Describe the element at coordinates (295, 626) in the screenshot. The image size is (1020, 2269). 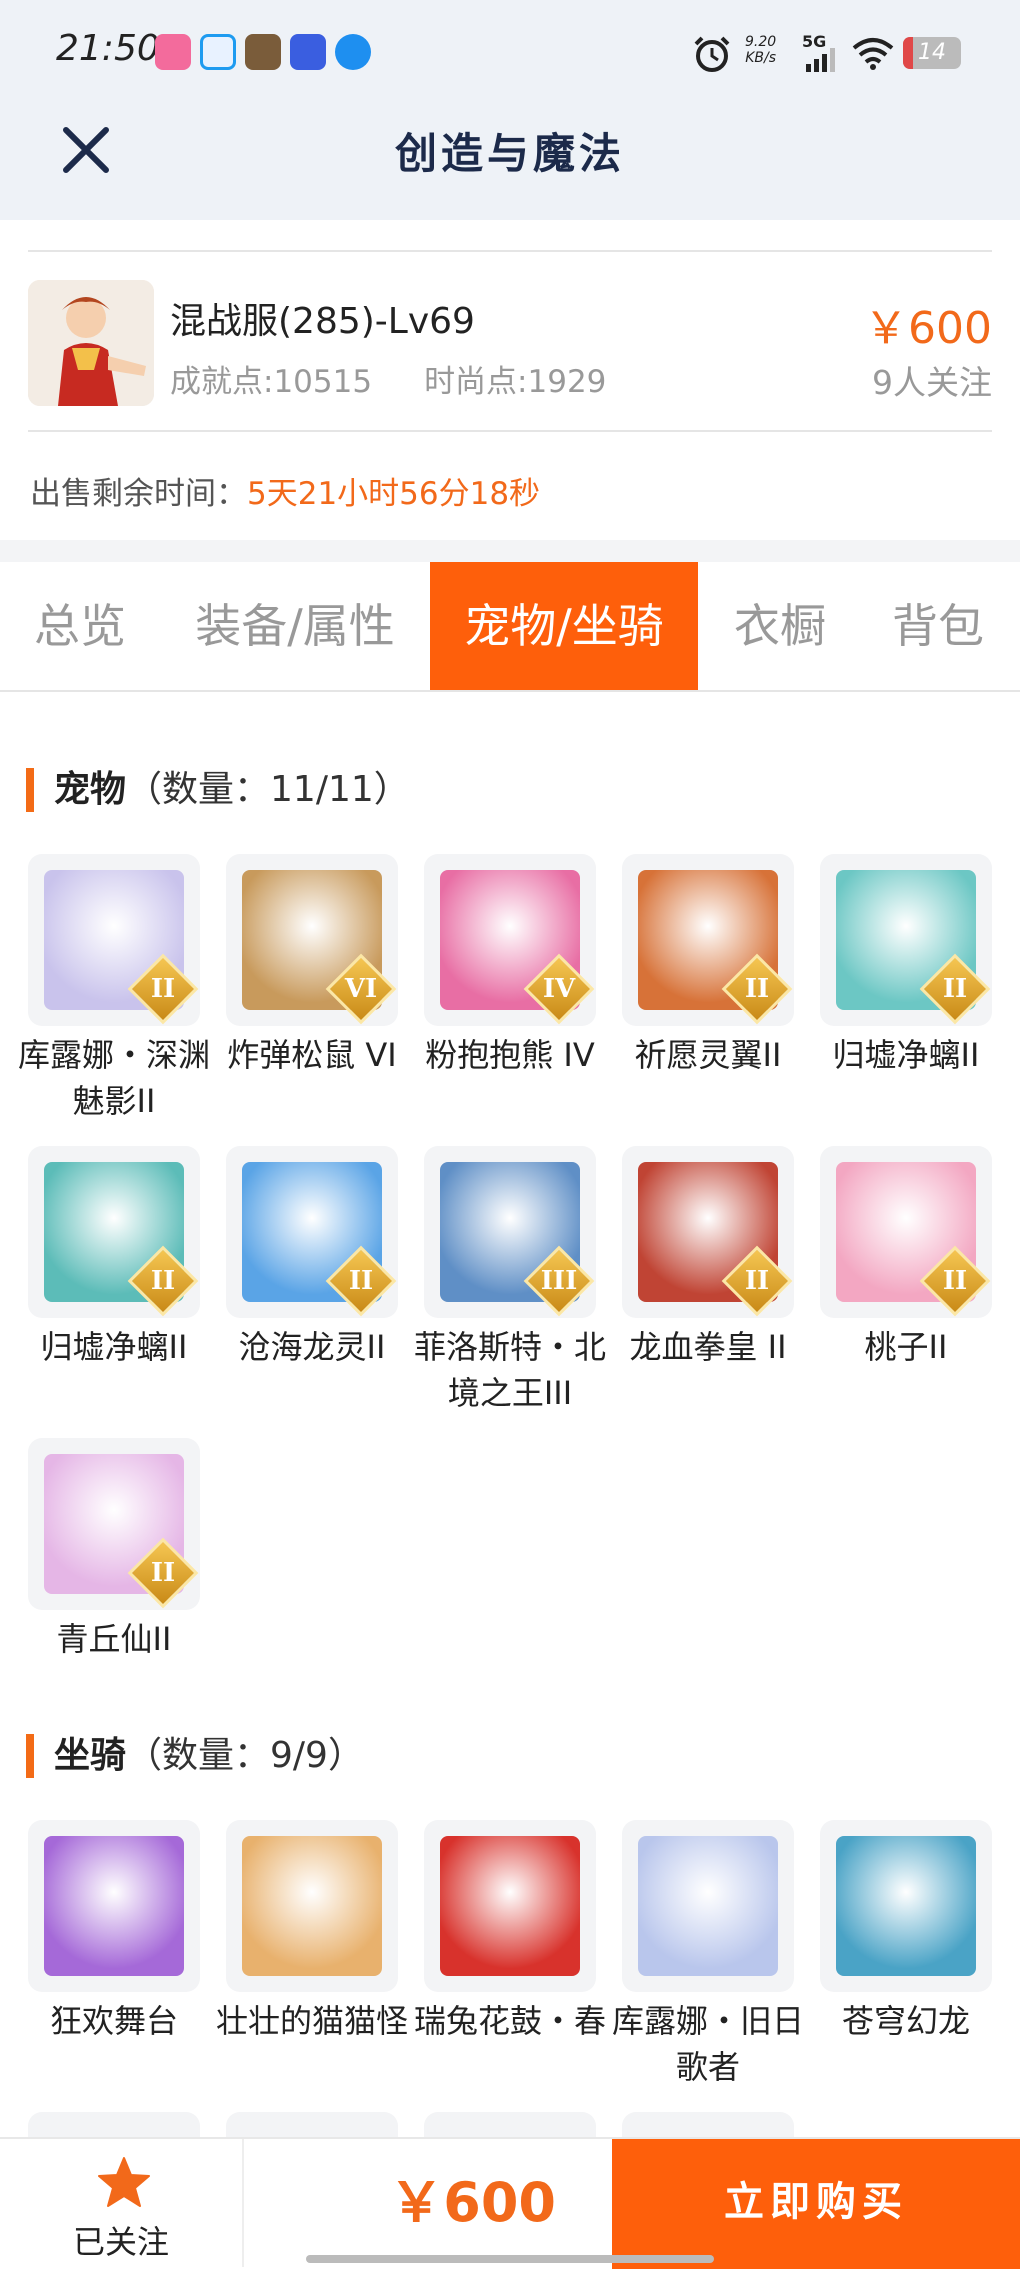
I see `tab-equipment: 装备/属性` at that location.